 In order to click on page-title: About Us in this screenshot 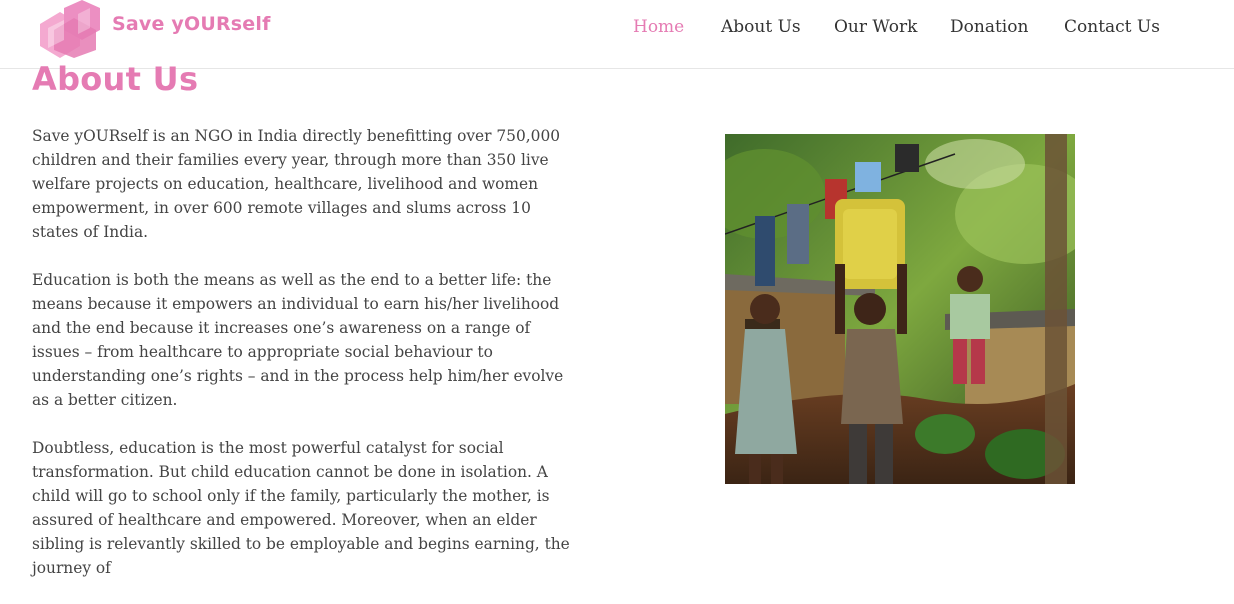, I will do `click(115, 79)`.